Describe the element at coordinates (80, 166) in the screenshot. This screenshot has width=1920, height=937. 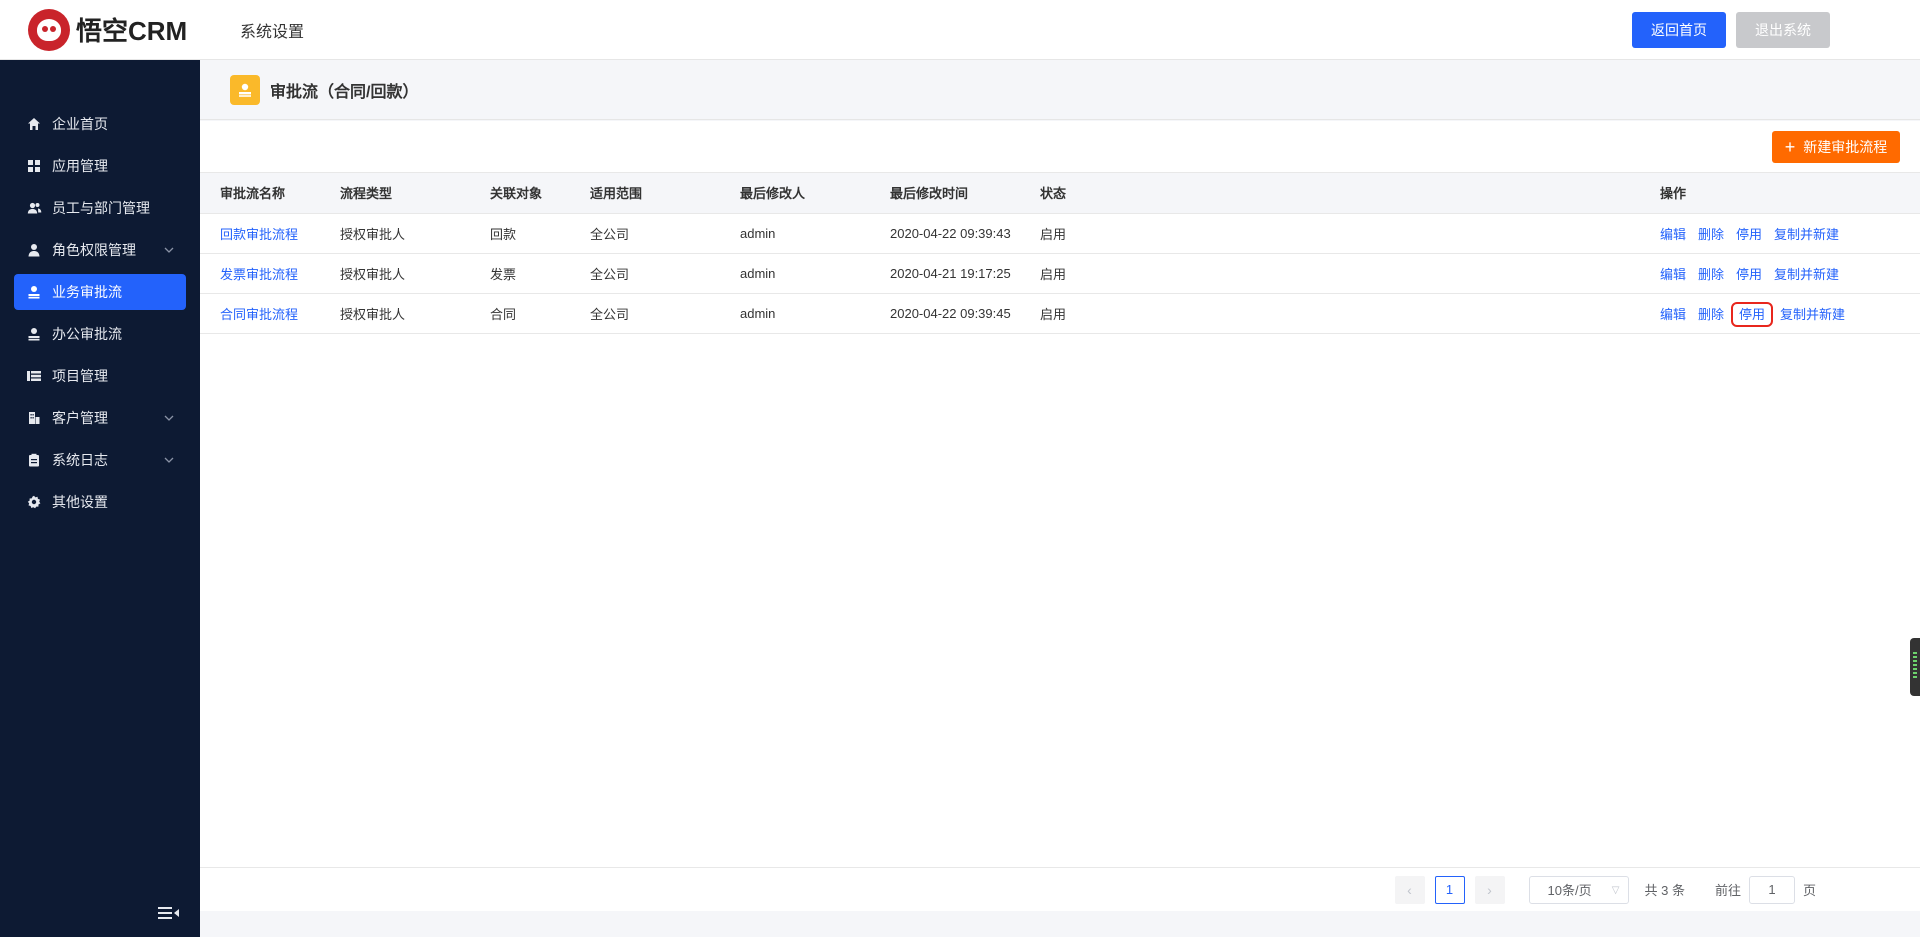
I see `sidebar-item-label: 应用管理` at that location.